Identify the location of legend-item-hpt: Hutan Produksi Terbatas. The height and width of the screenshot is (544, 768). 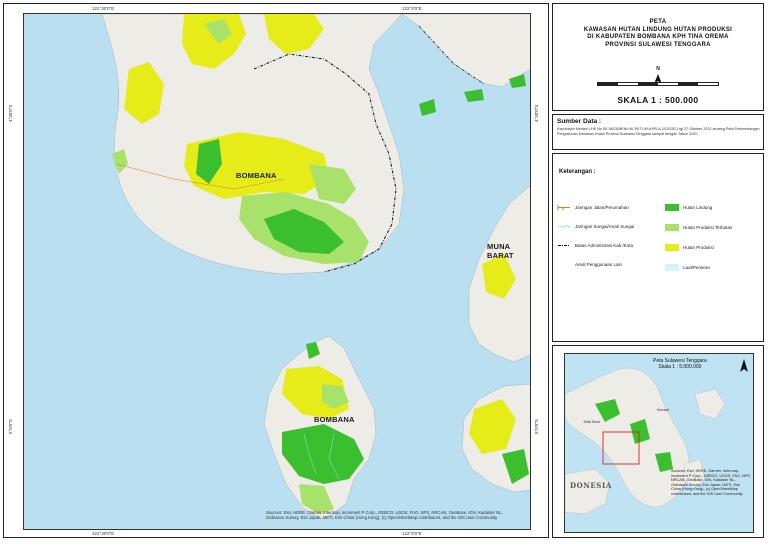
(698, 227).